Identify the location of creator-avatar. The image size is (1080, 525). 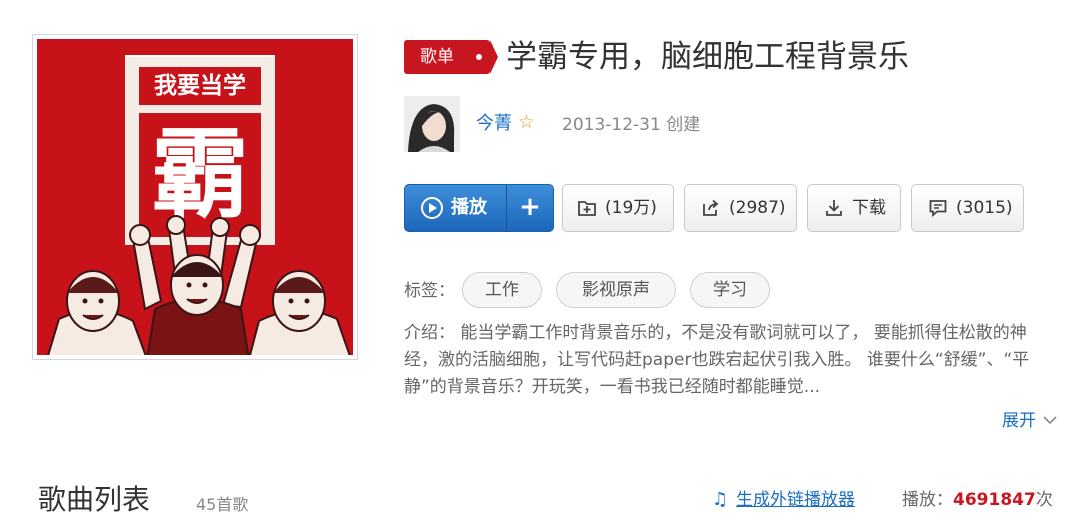
(432, 124).